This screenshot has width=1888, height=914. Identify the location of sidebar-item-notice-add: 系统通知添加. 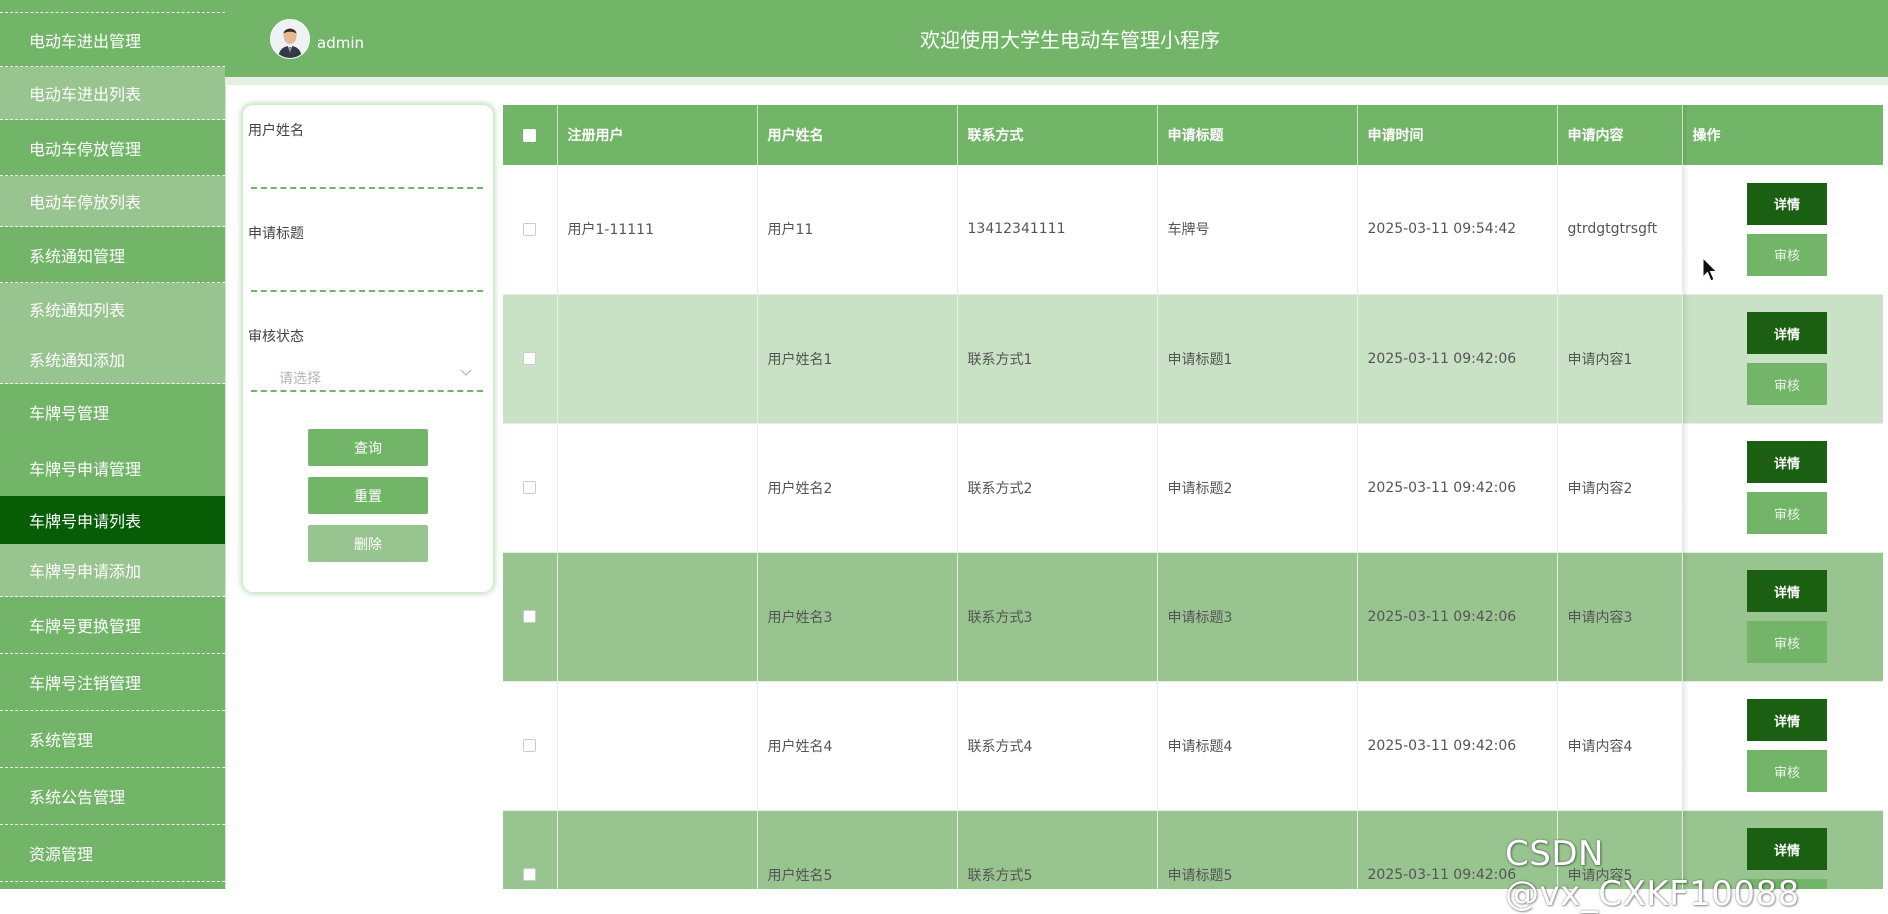
(112, 359).